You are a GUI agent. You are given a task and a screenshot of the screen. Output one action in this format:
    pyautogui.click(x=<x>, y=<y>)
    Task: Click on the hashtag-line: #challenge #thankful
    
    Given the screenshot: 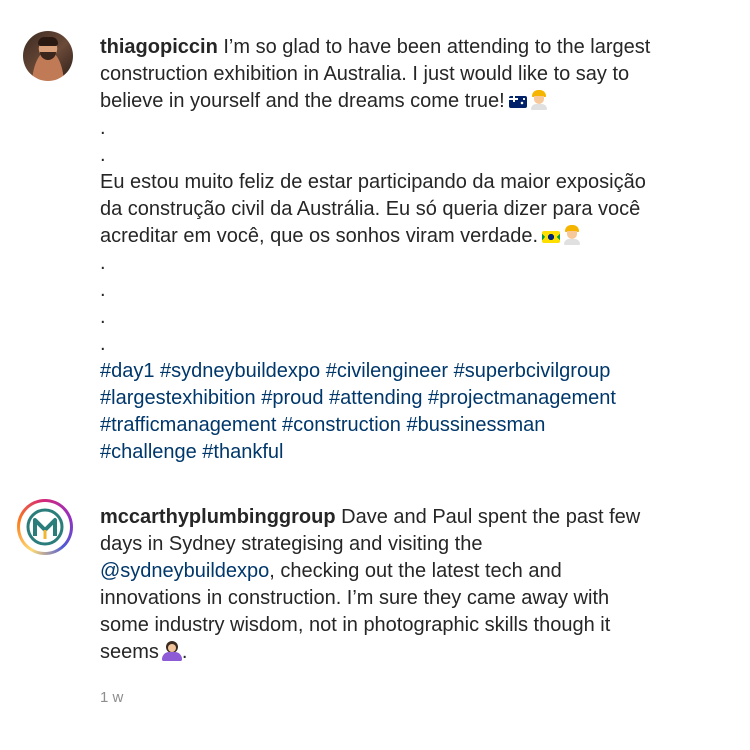 What is the action you would take?
    pyautogui.click(x=410, y=452)
    